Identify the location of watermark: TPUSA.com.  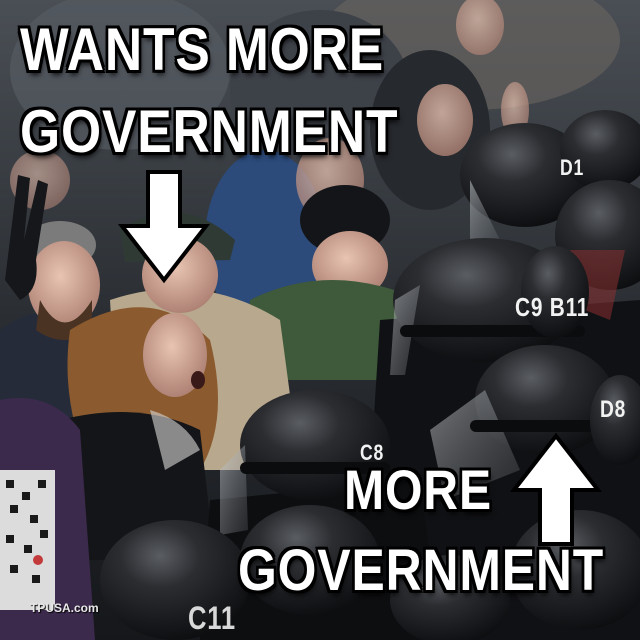
(64, 608).